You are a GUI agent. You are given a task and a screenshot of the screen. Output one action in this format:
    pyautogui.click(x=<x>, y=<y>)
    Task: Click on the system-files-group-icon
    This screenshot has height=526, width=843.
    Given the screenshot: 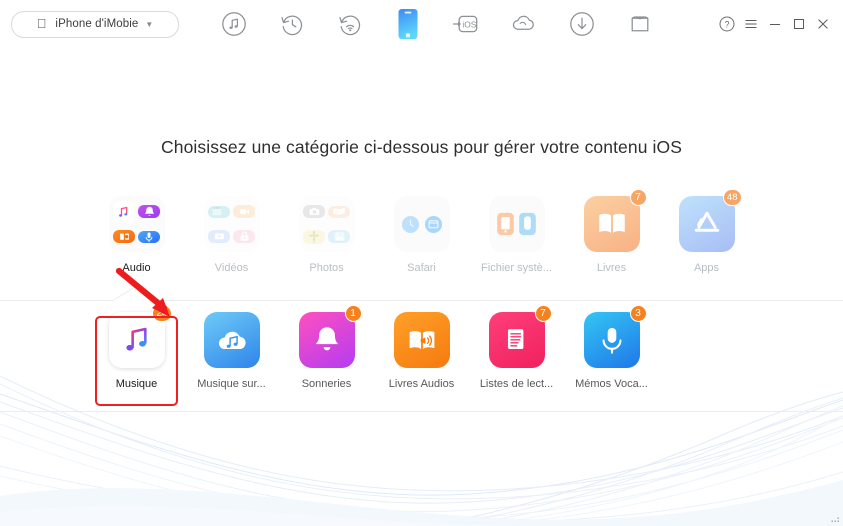 What is the action you would take?
    pyautogui.click(x=516, y=224)
    